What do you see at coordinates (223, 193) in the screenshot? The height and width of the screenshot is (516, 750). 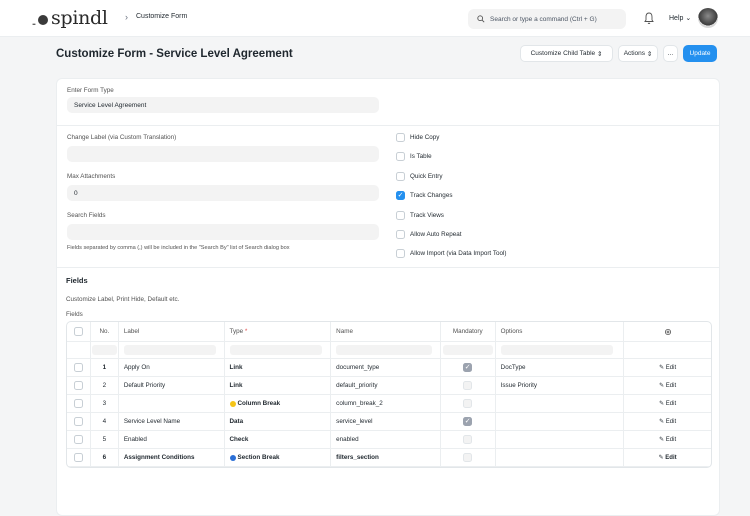 I see `max-attachments-input: 0` at bounding box center [223, 193].